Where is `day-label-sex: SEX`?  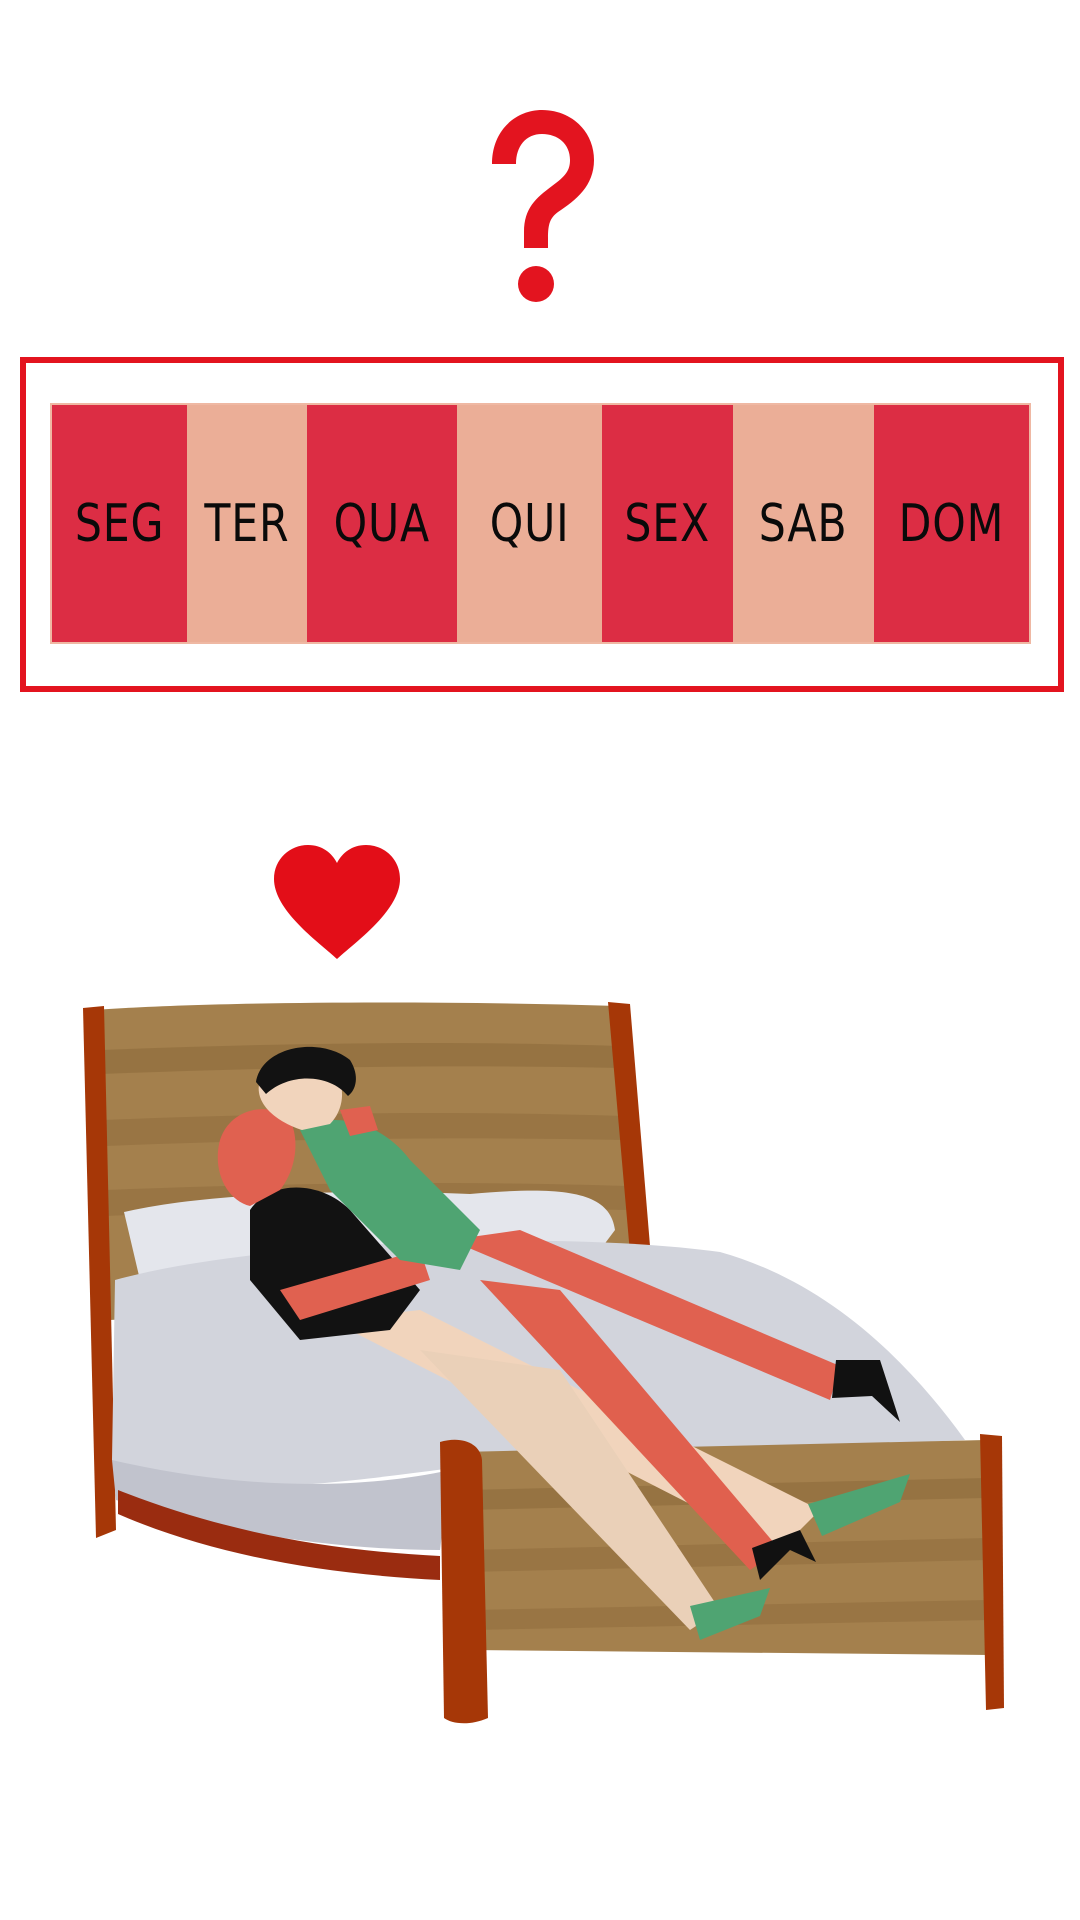
day-label-sex: SEX is located at coordinates (667, 523).